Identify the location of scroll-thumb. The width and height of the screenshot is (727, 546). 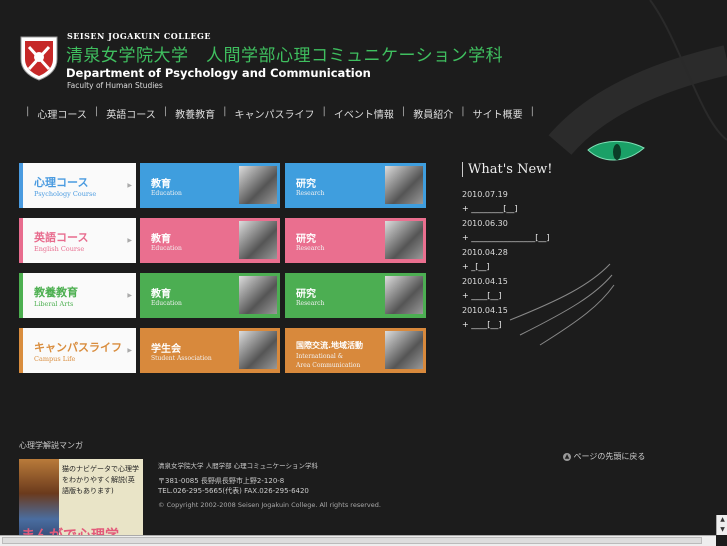
(352, 540).